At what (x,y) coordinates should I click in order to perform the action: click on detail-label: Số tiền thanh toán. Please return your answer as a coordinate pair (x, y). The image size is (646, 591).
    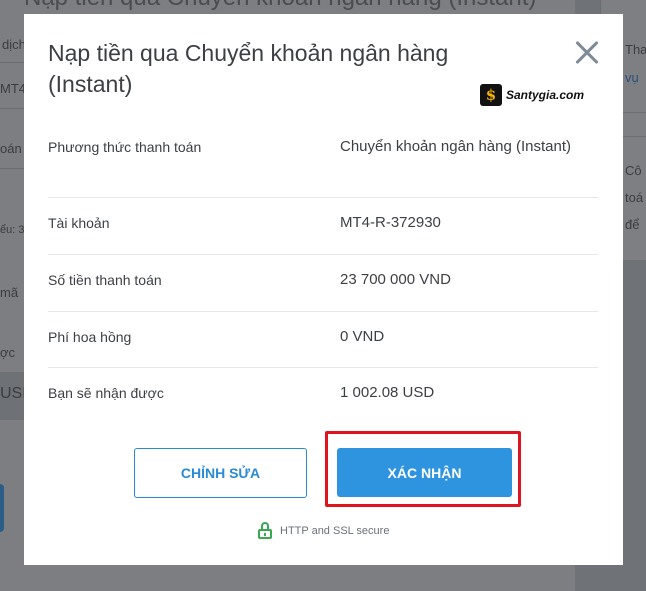
    Looking at the image, I should click on (105, 280).